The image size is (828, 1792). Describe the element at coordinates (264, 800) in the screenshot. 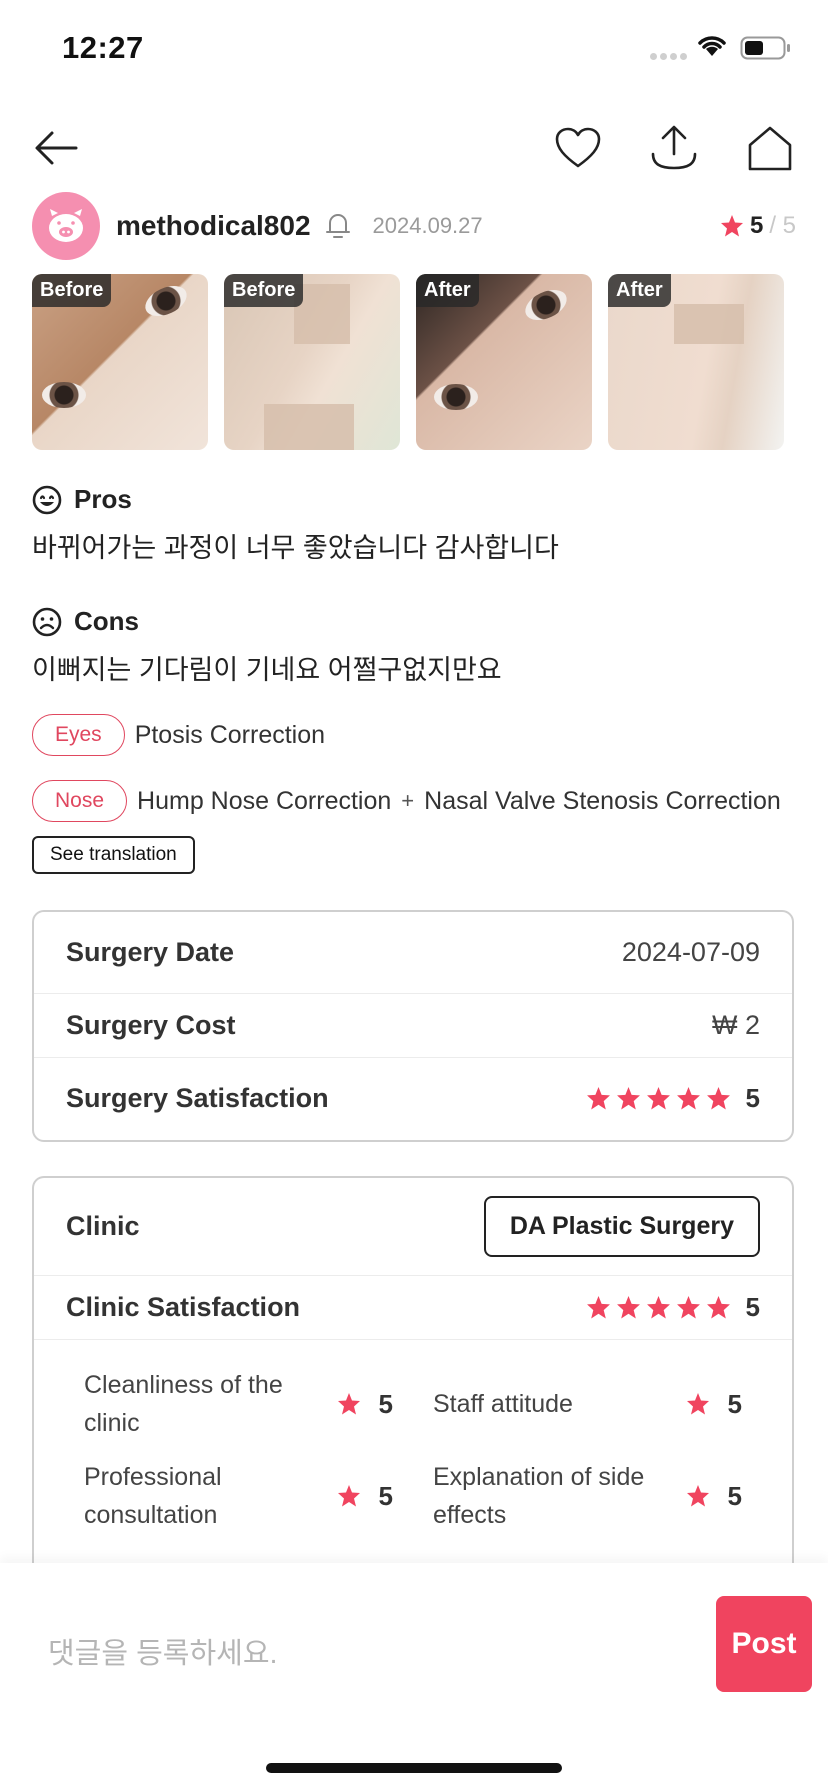

I see `procedure-name: Hump Nose Correction` at that location.